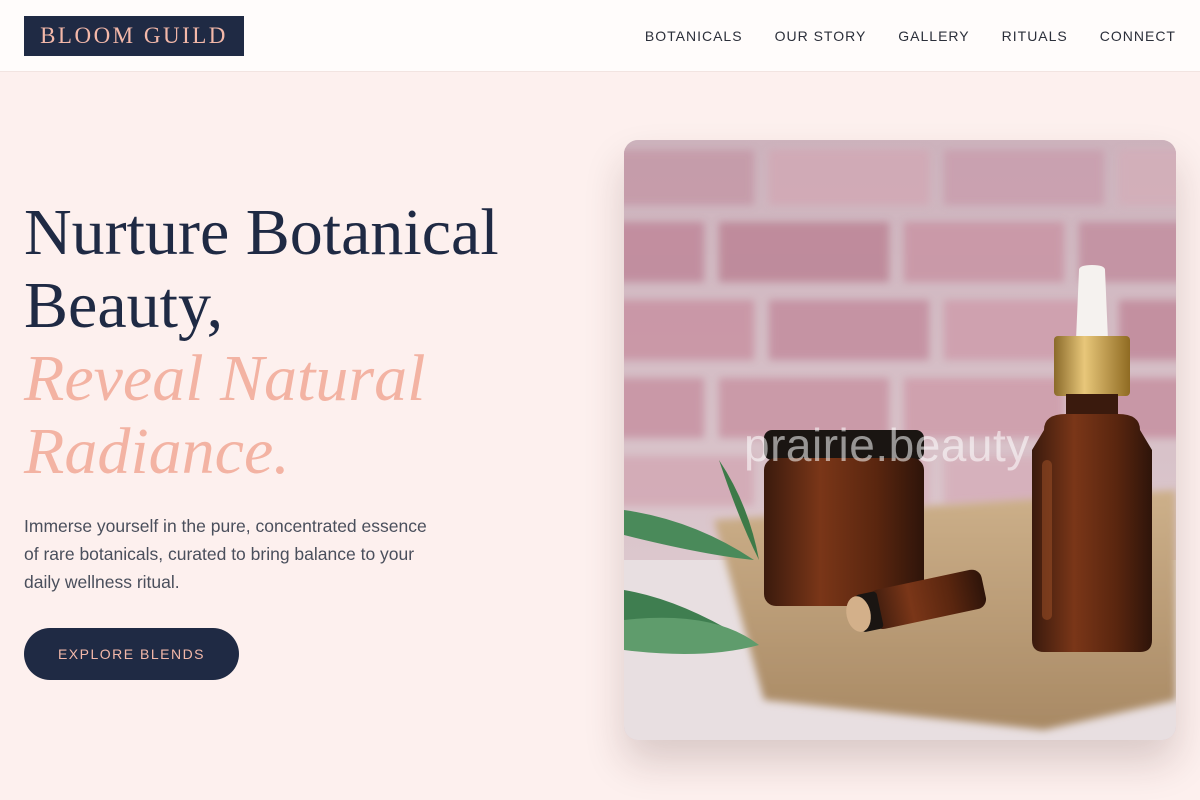  Describe the element at coordinates (134, 36) in the screenshot. I see `brand-logo: BLOOM GUILD` at that location.